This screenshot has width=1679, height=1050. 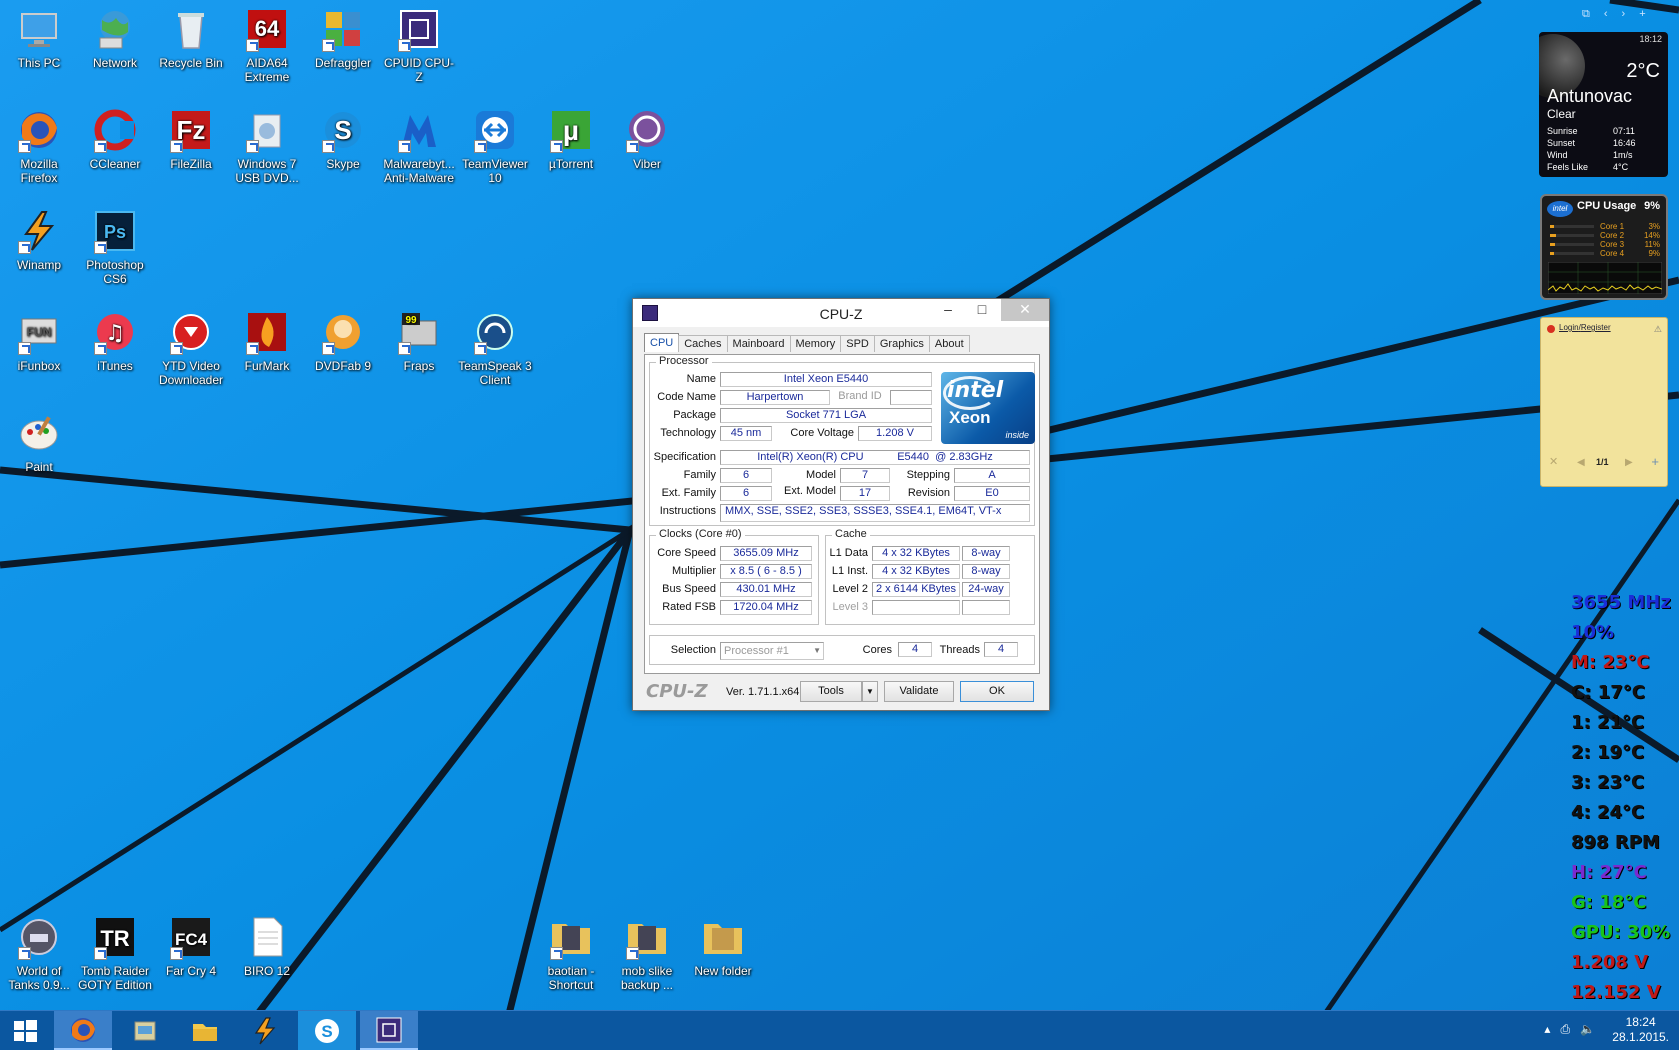 I want to click on tab-caches: Caches, so click(x=703, y=343).